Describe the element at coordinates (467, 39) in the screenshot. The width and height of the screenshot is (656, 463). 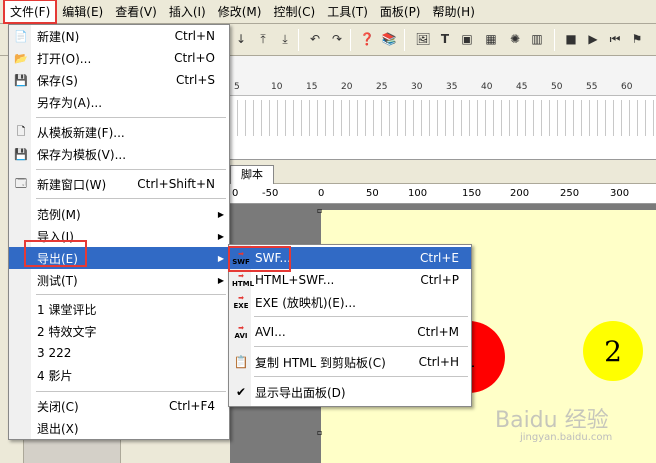
I see `picture-icon: ▣` at that location.